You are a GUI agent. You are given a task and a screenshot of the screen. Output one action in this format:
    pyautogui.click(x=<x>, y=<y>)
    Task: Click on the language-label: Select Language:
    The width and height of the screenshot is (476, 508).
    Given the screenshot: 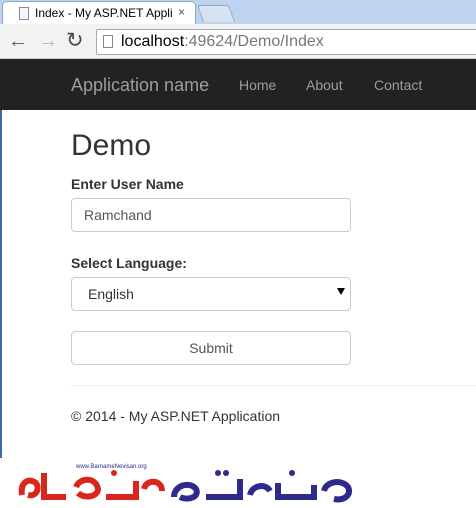 What is the action you would take?
    pyautogui.click(x=129, y=263)
    